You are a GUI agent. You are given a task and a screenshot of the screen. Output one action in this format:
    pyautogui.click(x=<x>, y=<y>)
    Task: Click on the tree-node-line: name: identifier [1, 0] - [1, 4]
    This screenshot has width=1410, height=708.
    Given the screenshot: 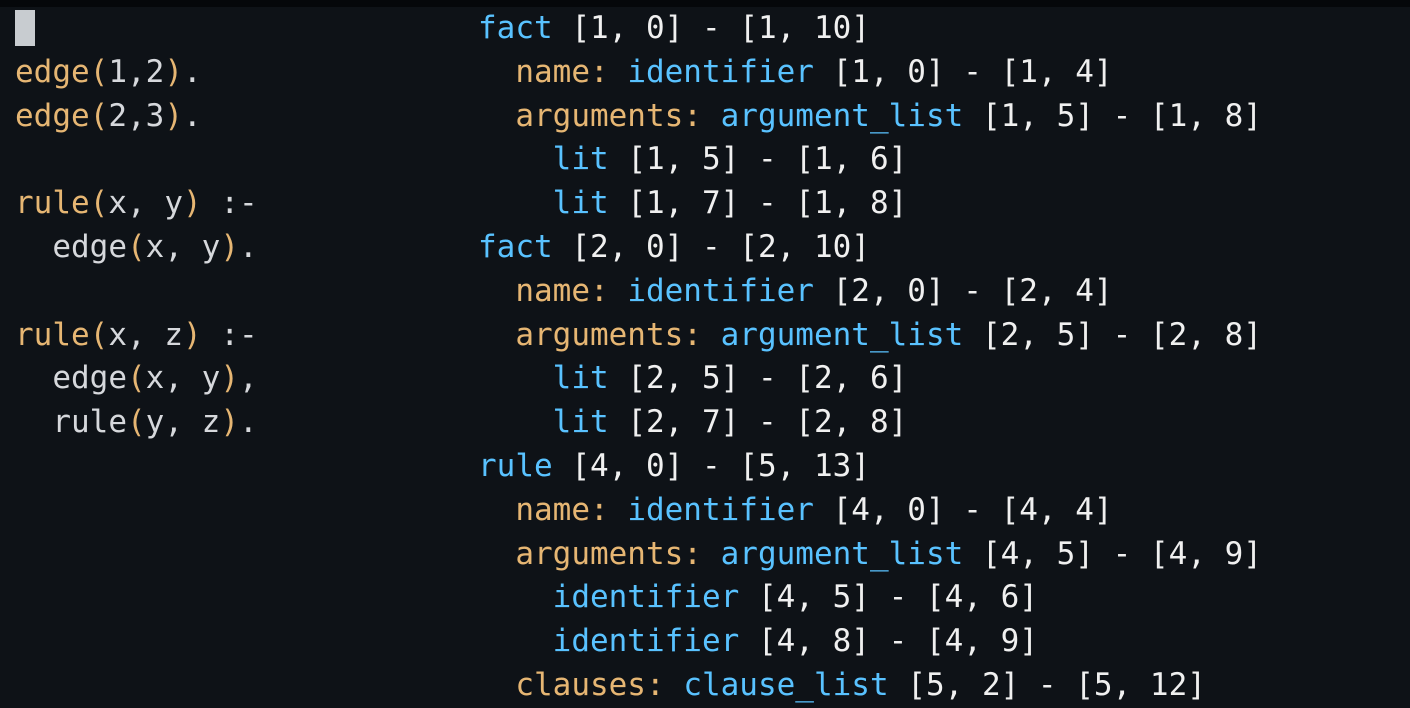 What is the action you would take?
    pyautogui.click(x=944, y=73)
    